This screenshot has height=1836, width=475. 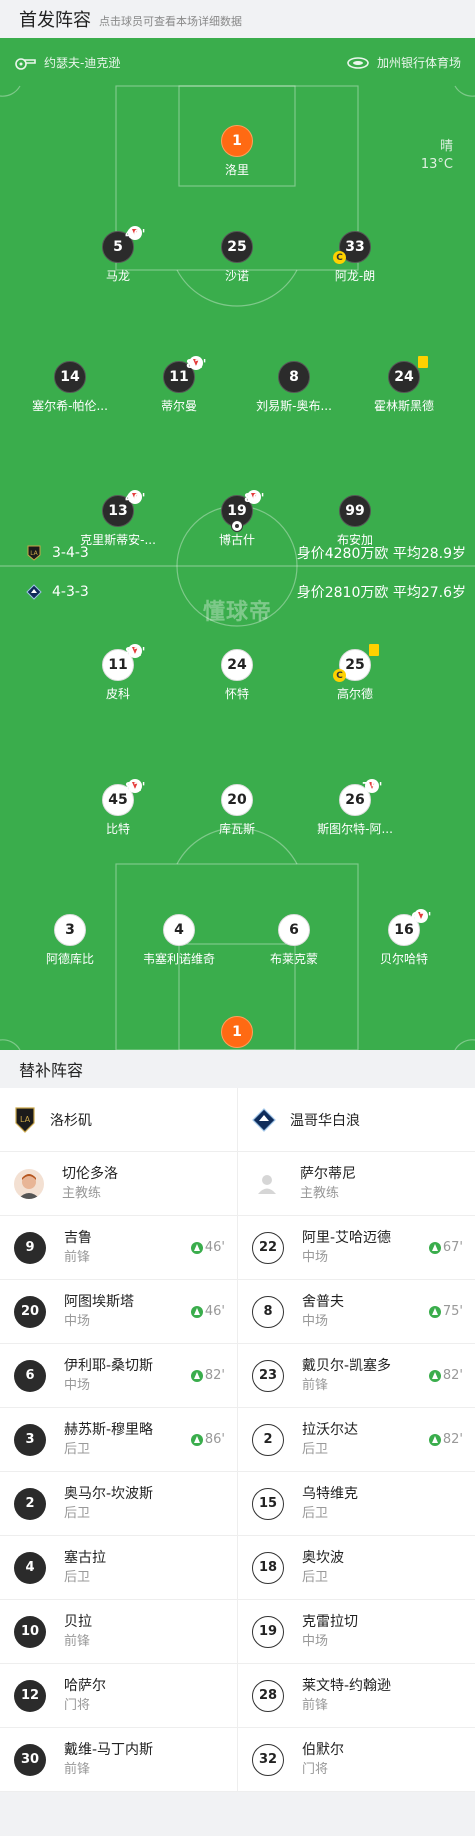 I want to click on player-number-disc: 25 C, so click(x=356, y=663).